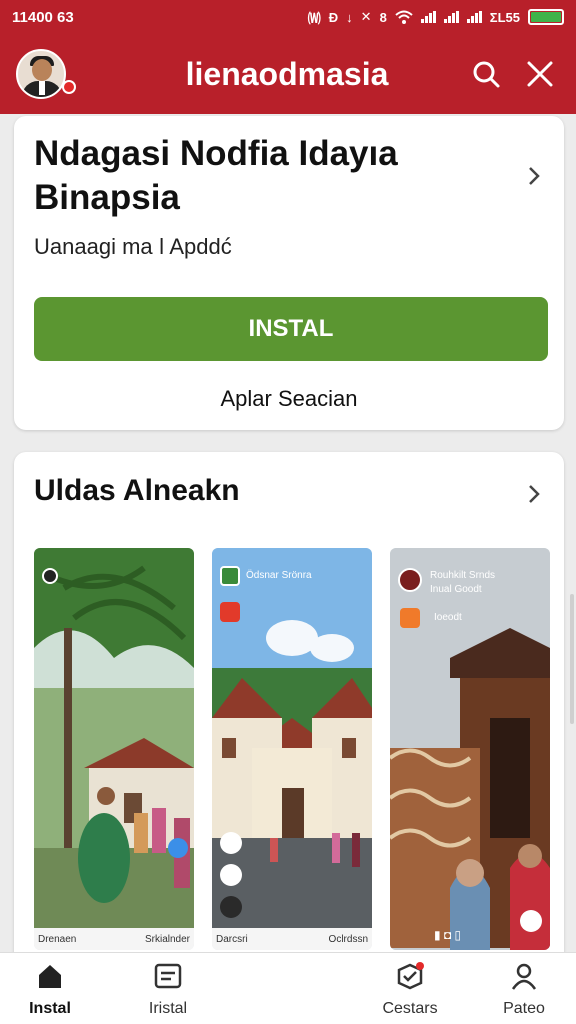  What do you see at coordinates (463, 575) in the screenshot?
I see `screenshot-header: Rouhkilt Srnds` at bounding box center [463, 575].